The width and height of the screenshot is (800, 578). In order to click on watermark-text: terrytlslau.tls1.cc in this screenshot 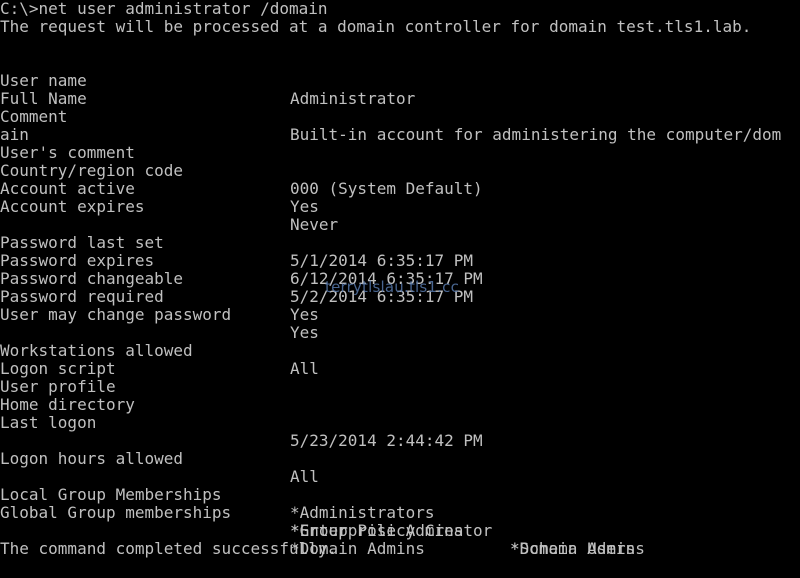, I will do `click(392, 287)`.